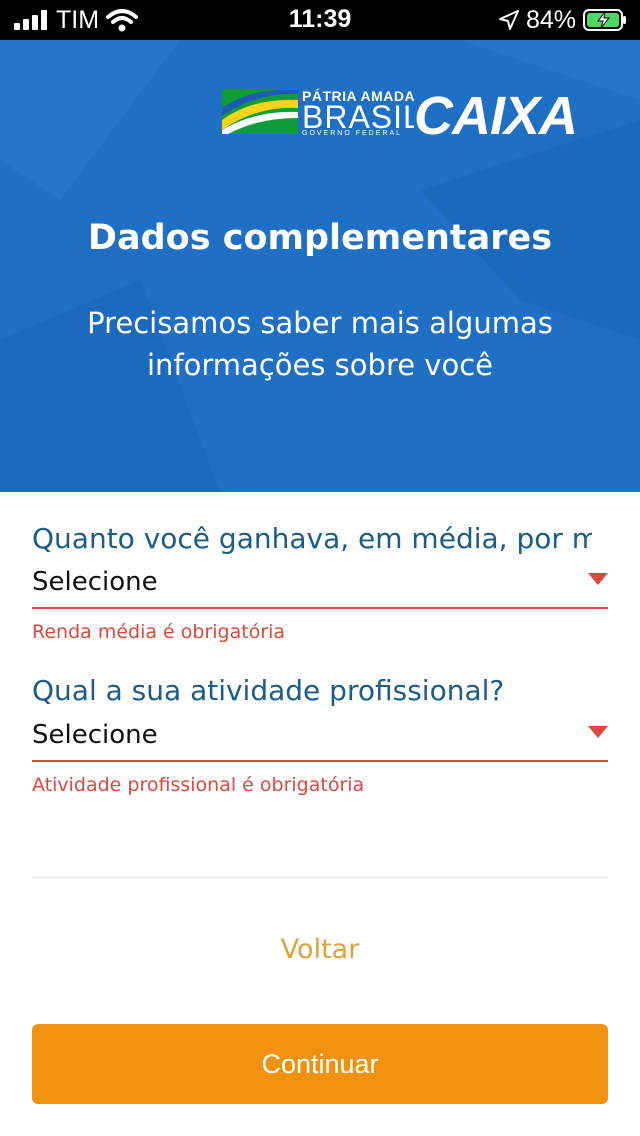 The width and height of the screenshot is (640, 1136). I want to click on brasil-flag-logo-icon, so click(260, 112).